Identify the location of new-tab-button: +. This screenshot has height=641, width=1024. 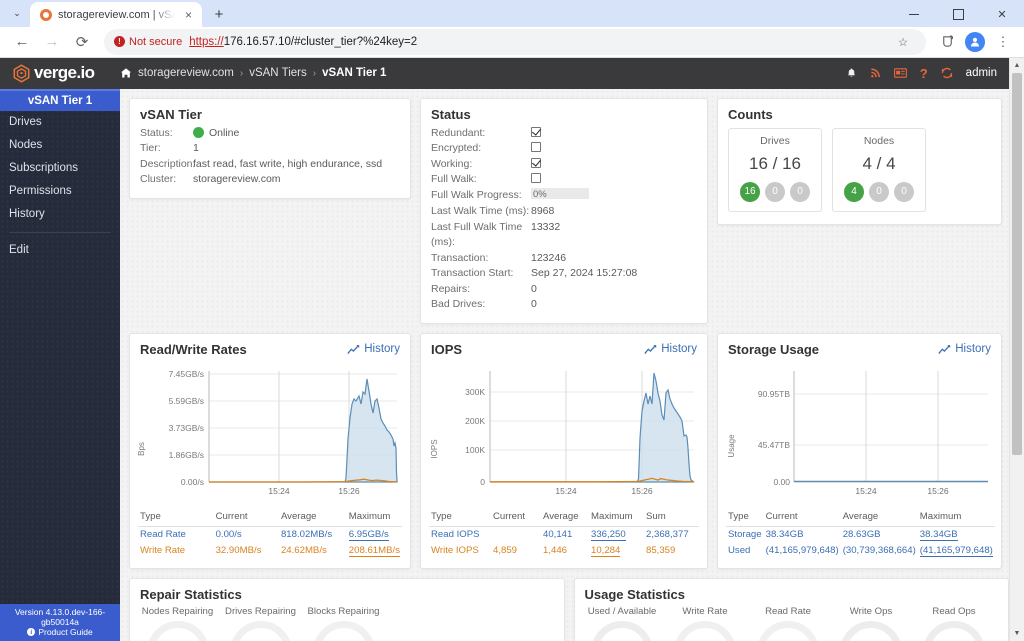
(219, 14).